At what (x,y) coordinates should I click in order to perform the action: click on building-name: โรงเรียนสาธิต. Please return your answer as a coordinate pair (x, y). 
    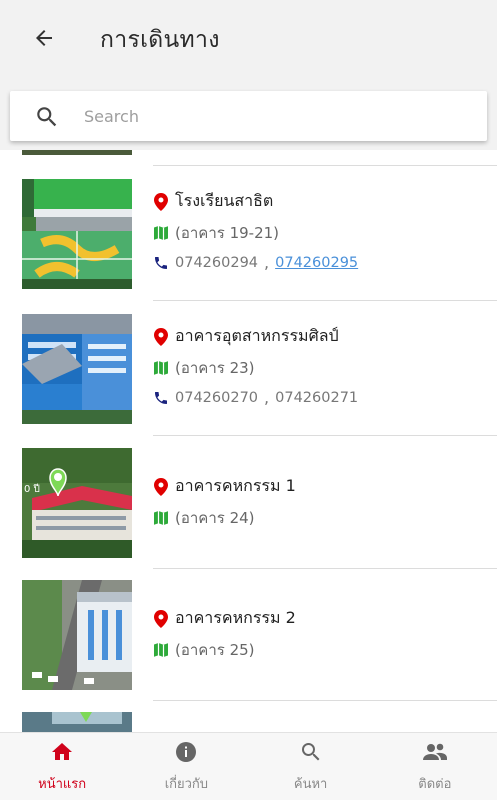
    Looking at the image, I should click on (224, 200).